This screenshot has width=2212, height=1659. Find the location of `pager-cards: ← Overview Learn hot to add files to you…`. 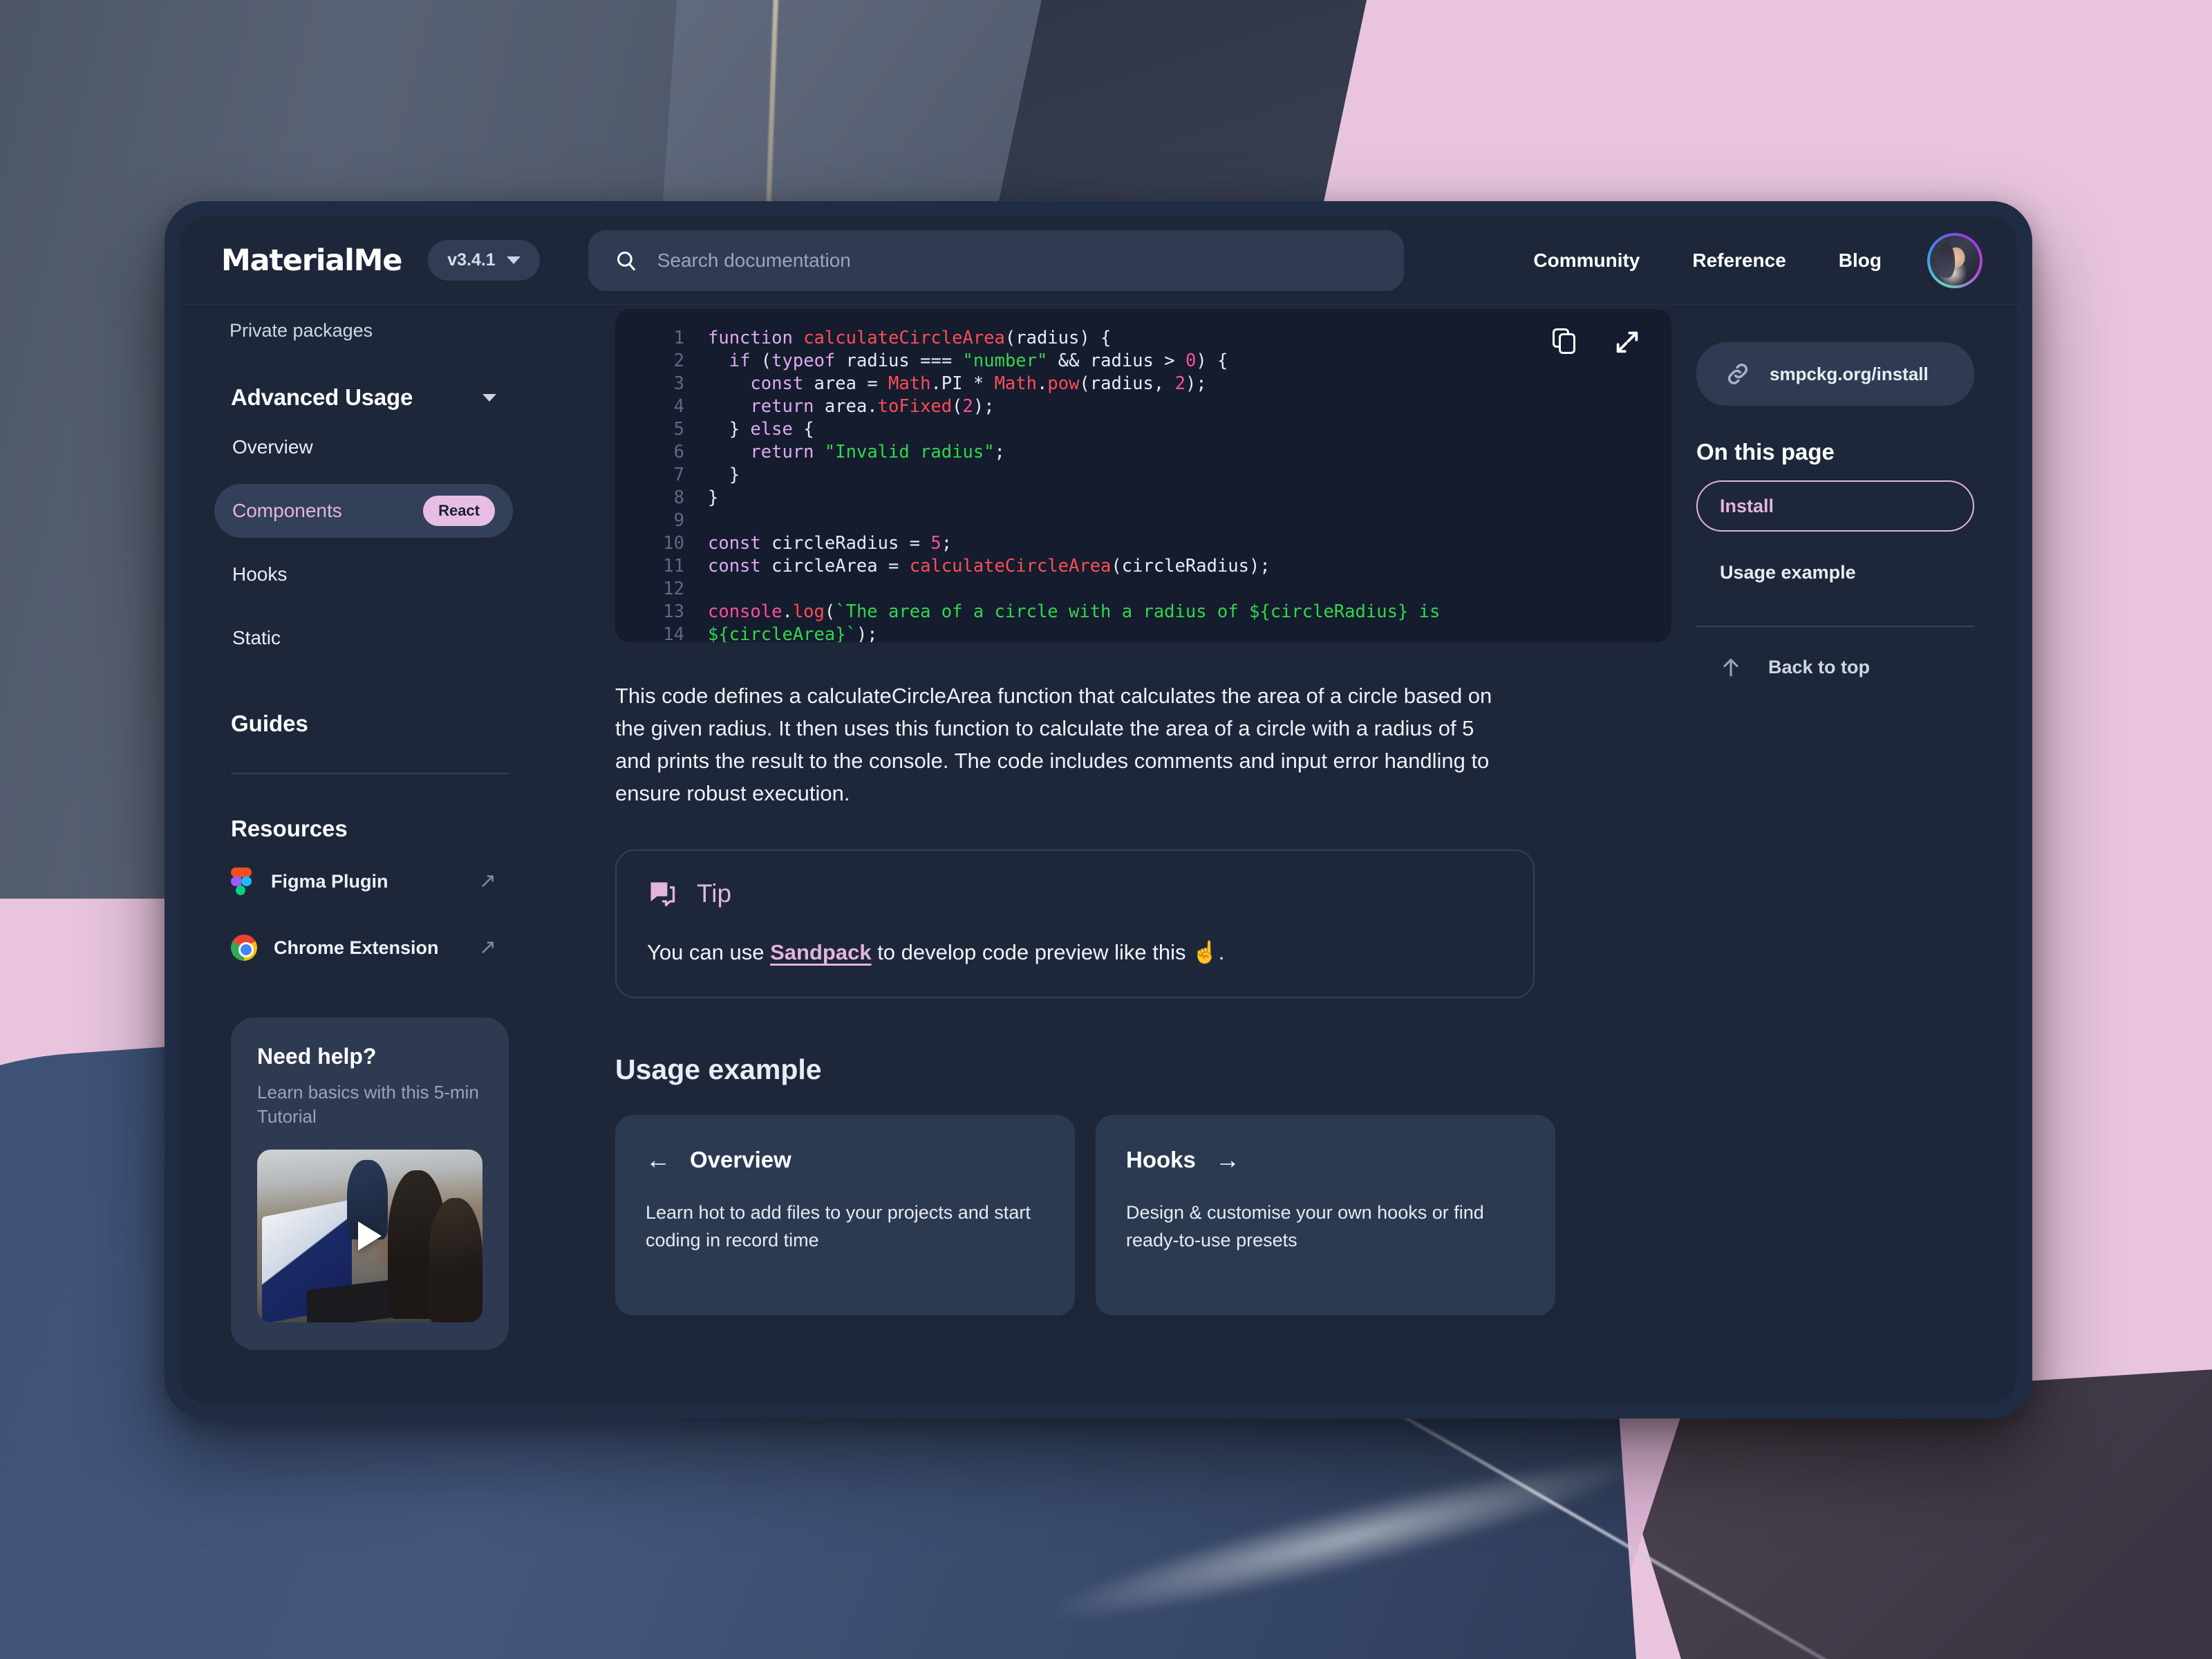

pager-cards: ← Overview Learn hot to add files to you… is located at coordinates (1085, 1215).